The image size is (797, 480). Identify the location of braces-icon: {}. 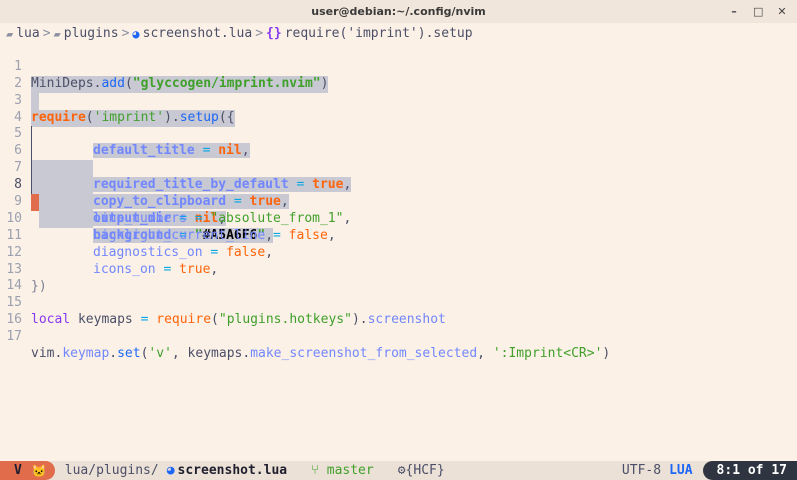
(274, 33).